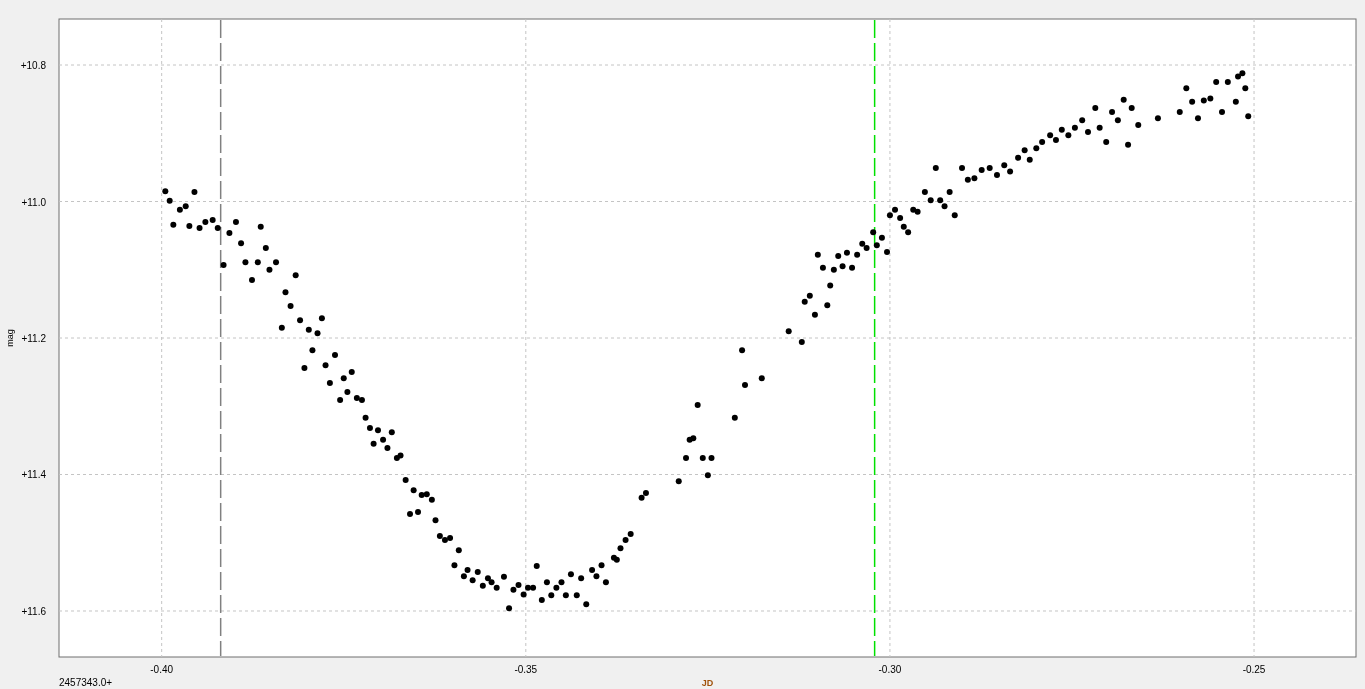 The width and height of the screenshot is (1365, 689). I want to click on tick-label: -0.30, so click(890, 669).